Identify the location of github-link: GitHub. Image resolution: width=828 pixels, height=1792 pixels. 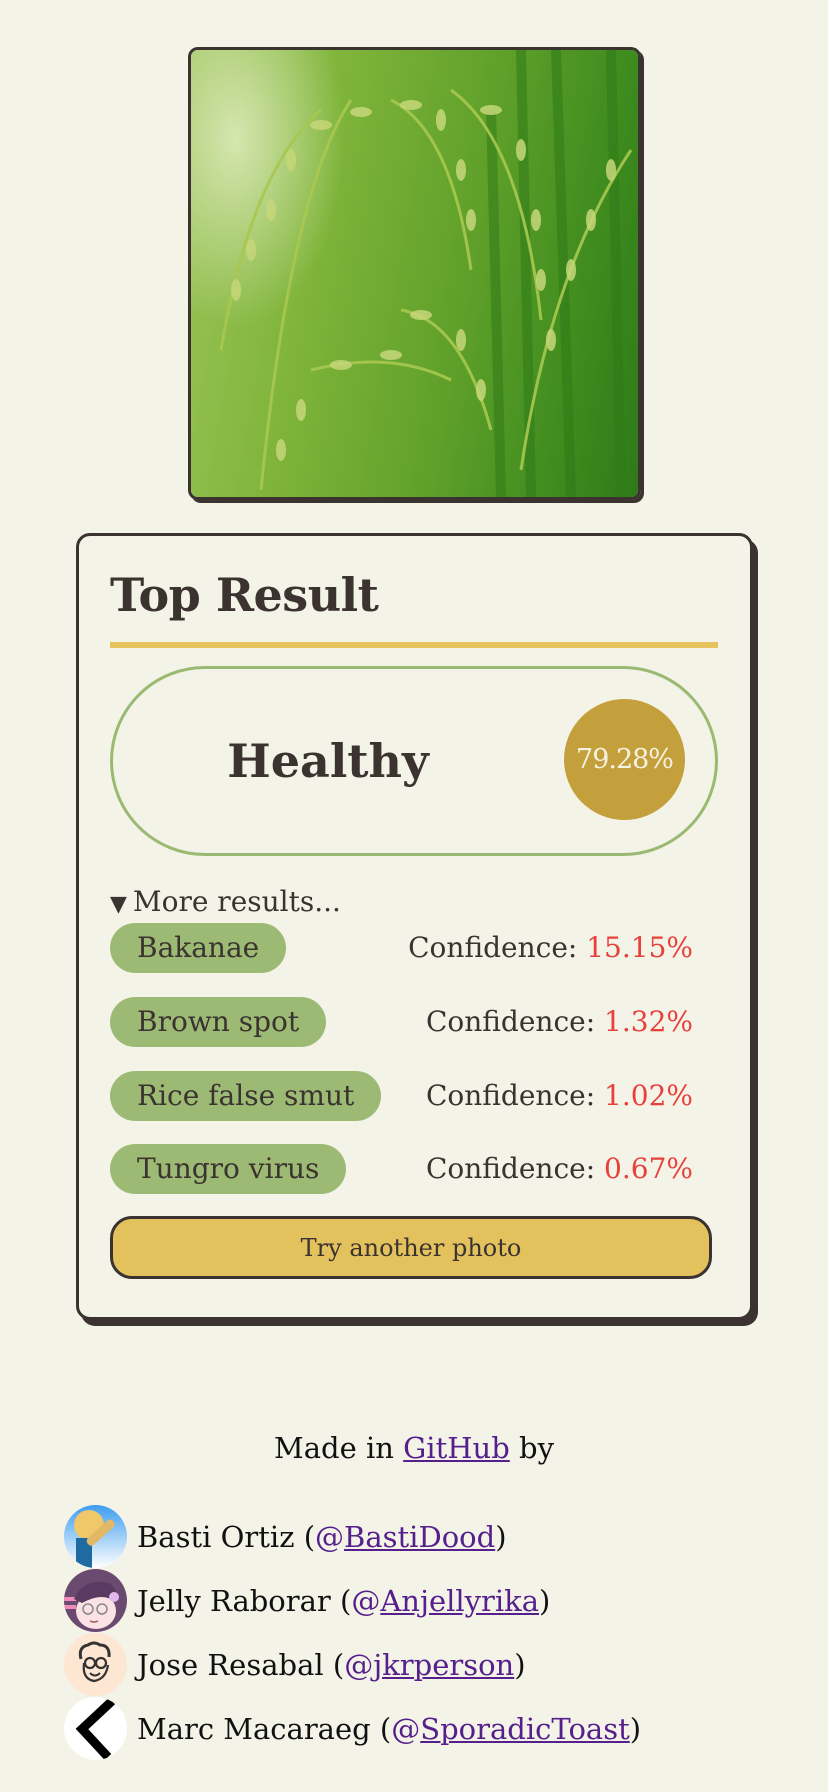
(456, 1448).